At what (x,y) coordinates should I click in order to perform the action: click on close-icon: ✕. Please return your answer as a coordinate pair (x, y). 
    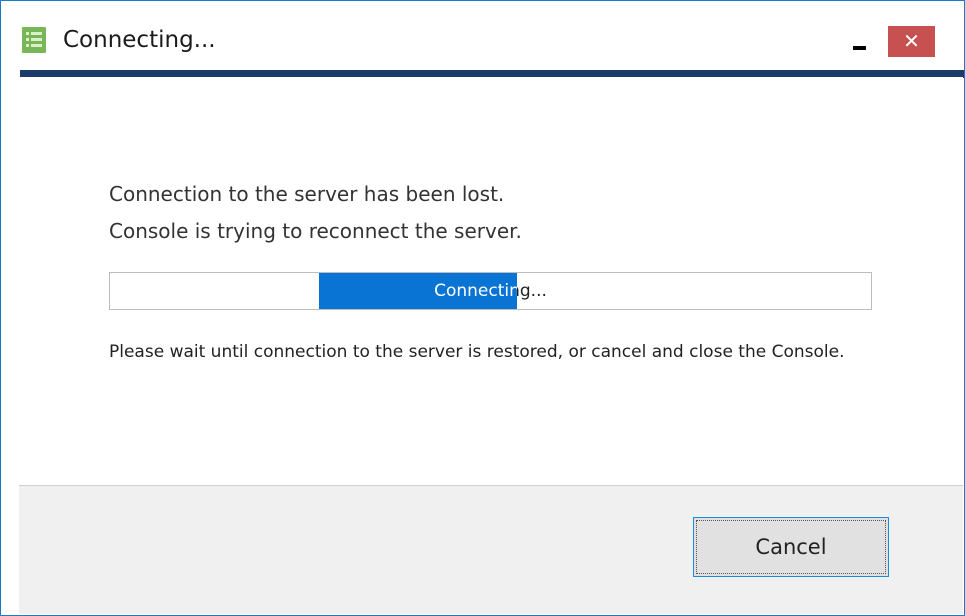
    Looking at the image, I should click on (911, 41).